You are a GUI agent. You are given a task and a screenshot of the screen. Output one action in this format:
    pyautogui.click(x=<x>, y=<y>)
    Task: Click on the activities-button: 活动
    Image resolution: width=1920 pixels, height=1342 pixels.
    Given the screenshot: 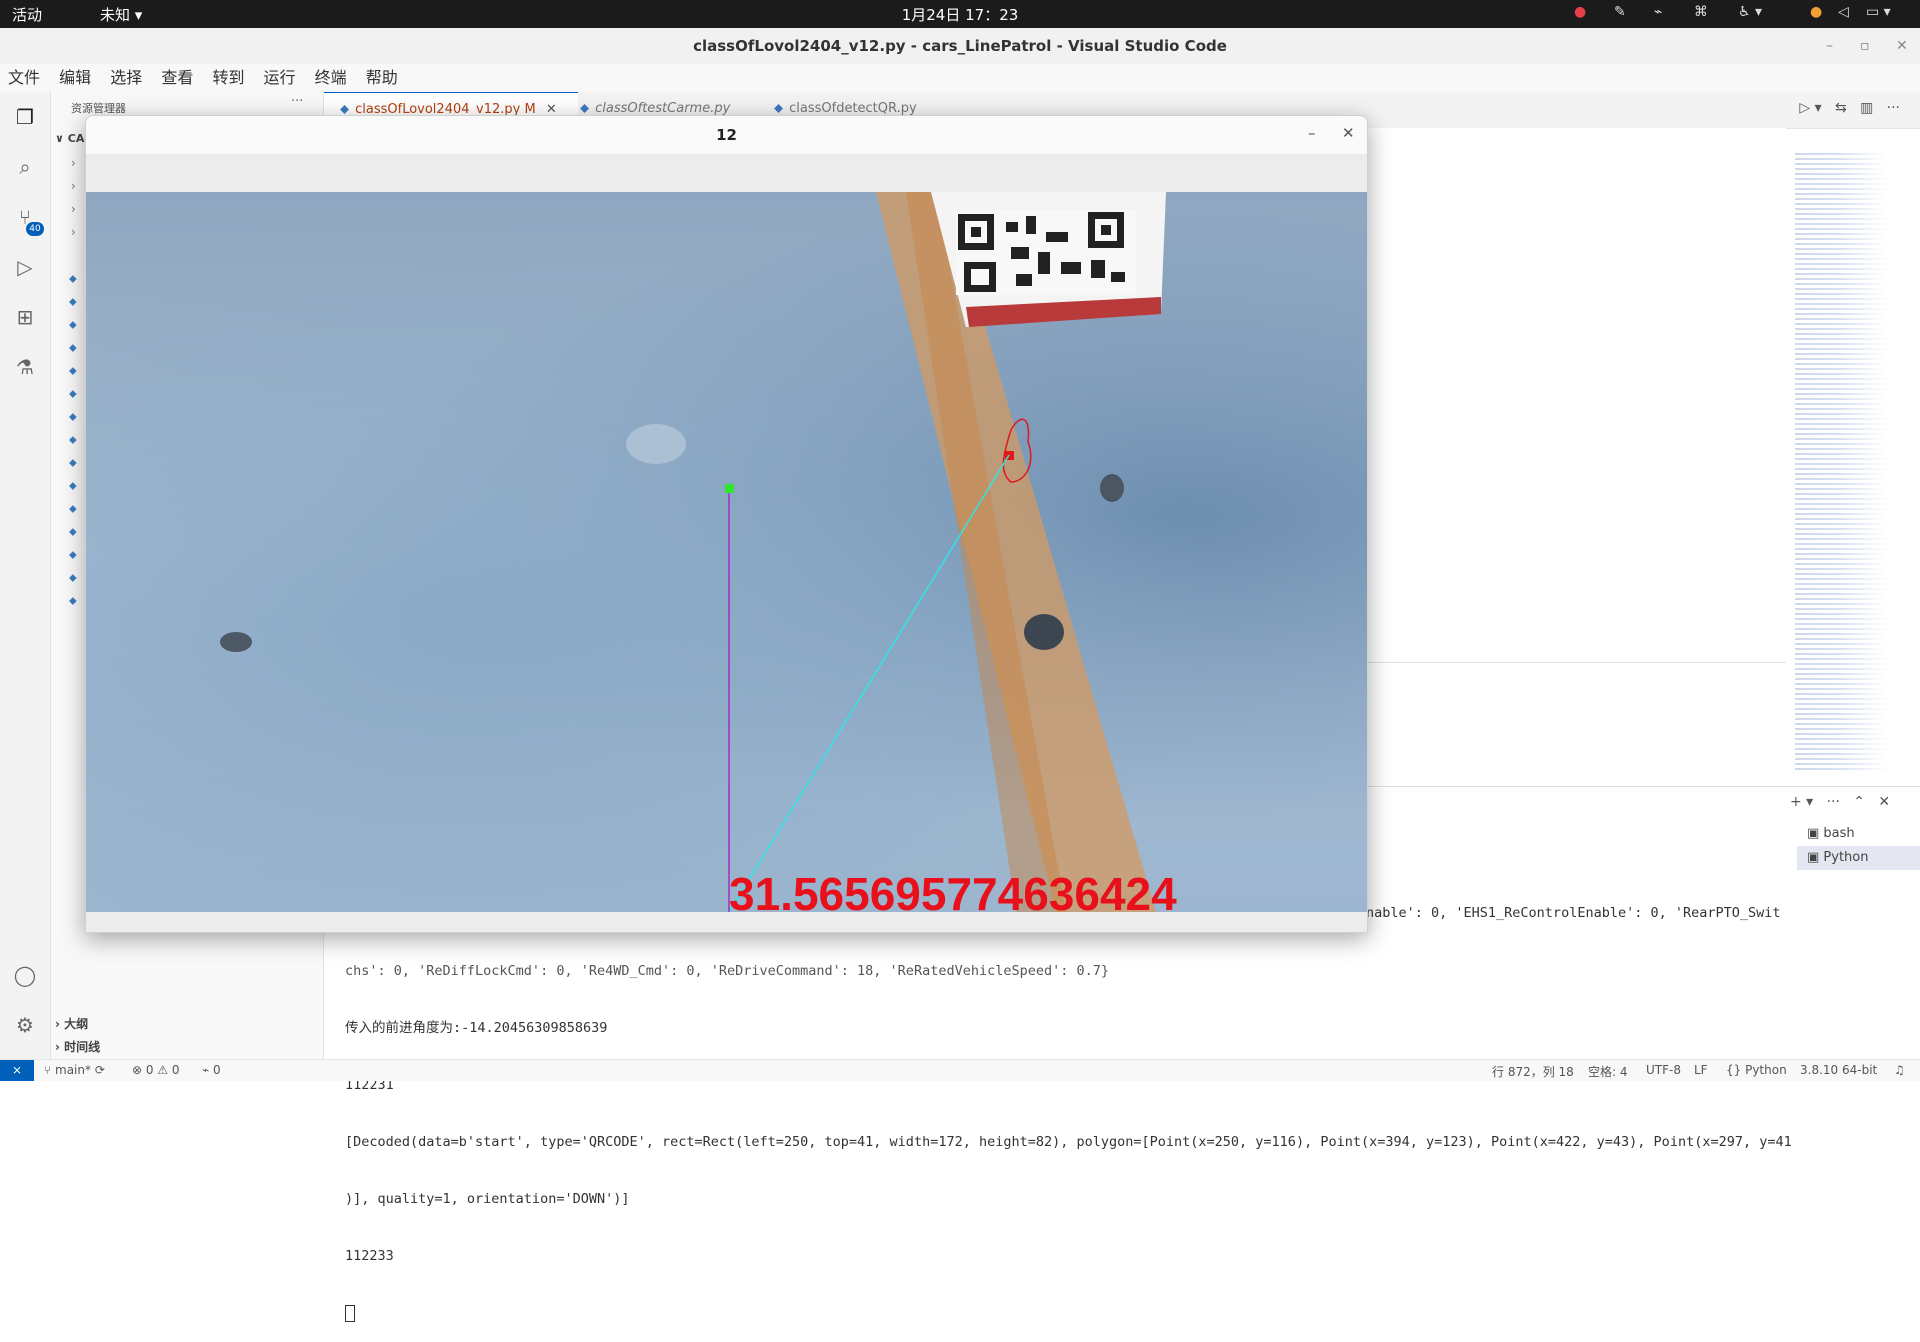 What is the action you would take?
    pyautogui.click(x=27, y=14)
    